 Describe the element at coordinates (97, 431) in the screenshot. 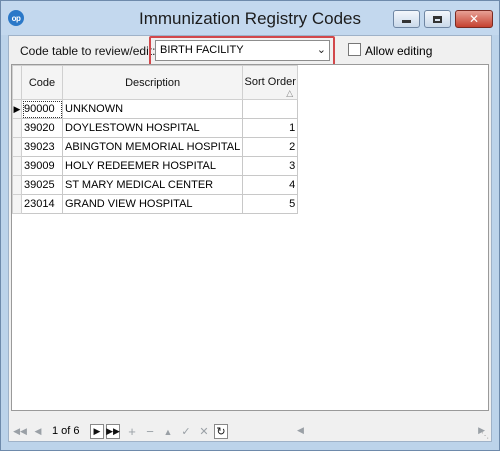

I see `next-record-icon: ▶` at that location.